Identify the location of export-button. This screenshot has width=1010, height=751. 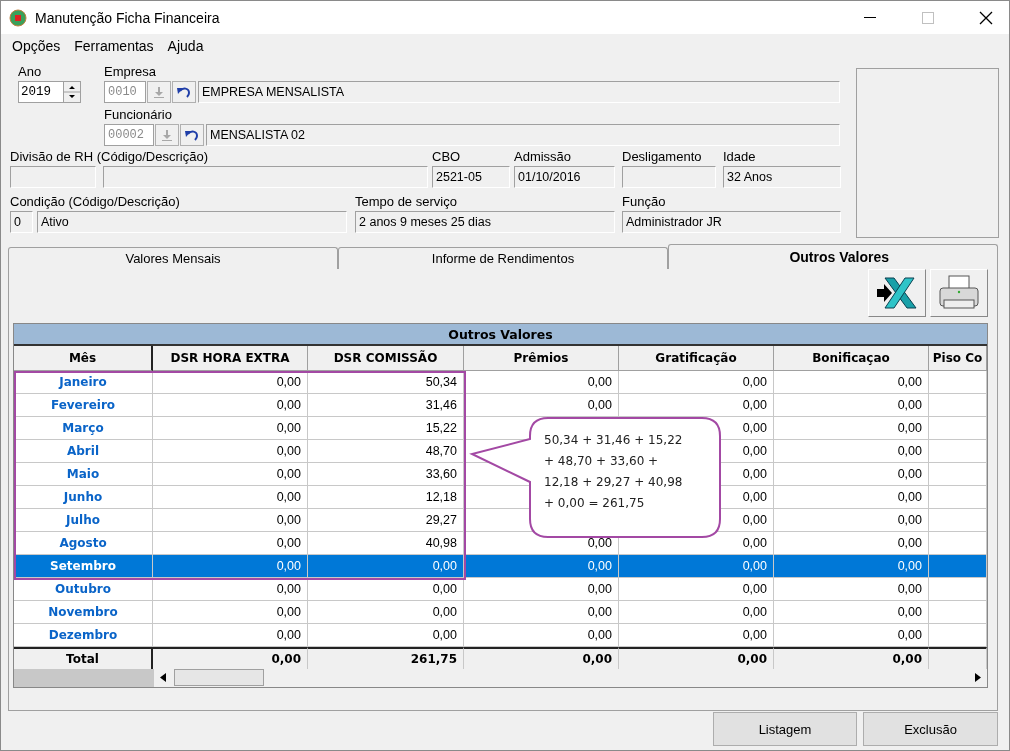
(897, 293).